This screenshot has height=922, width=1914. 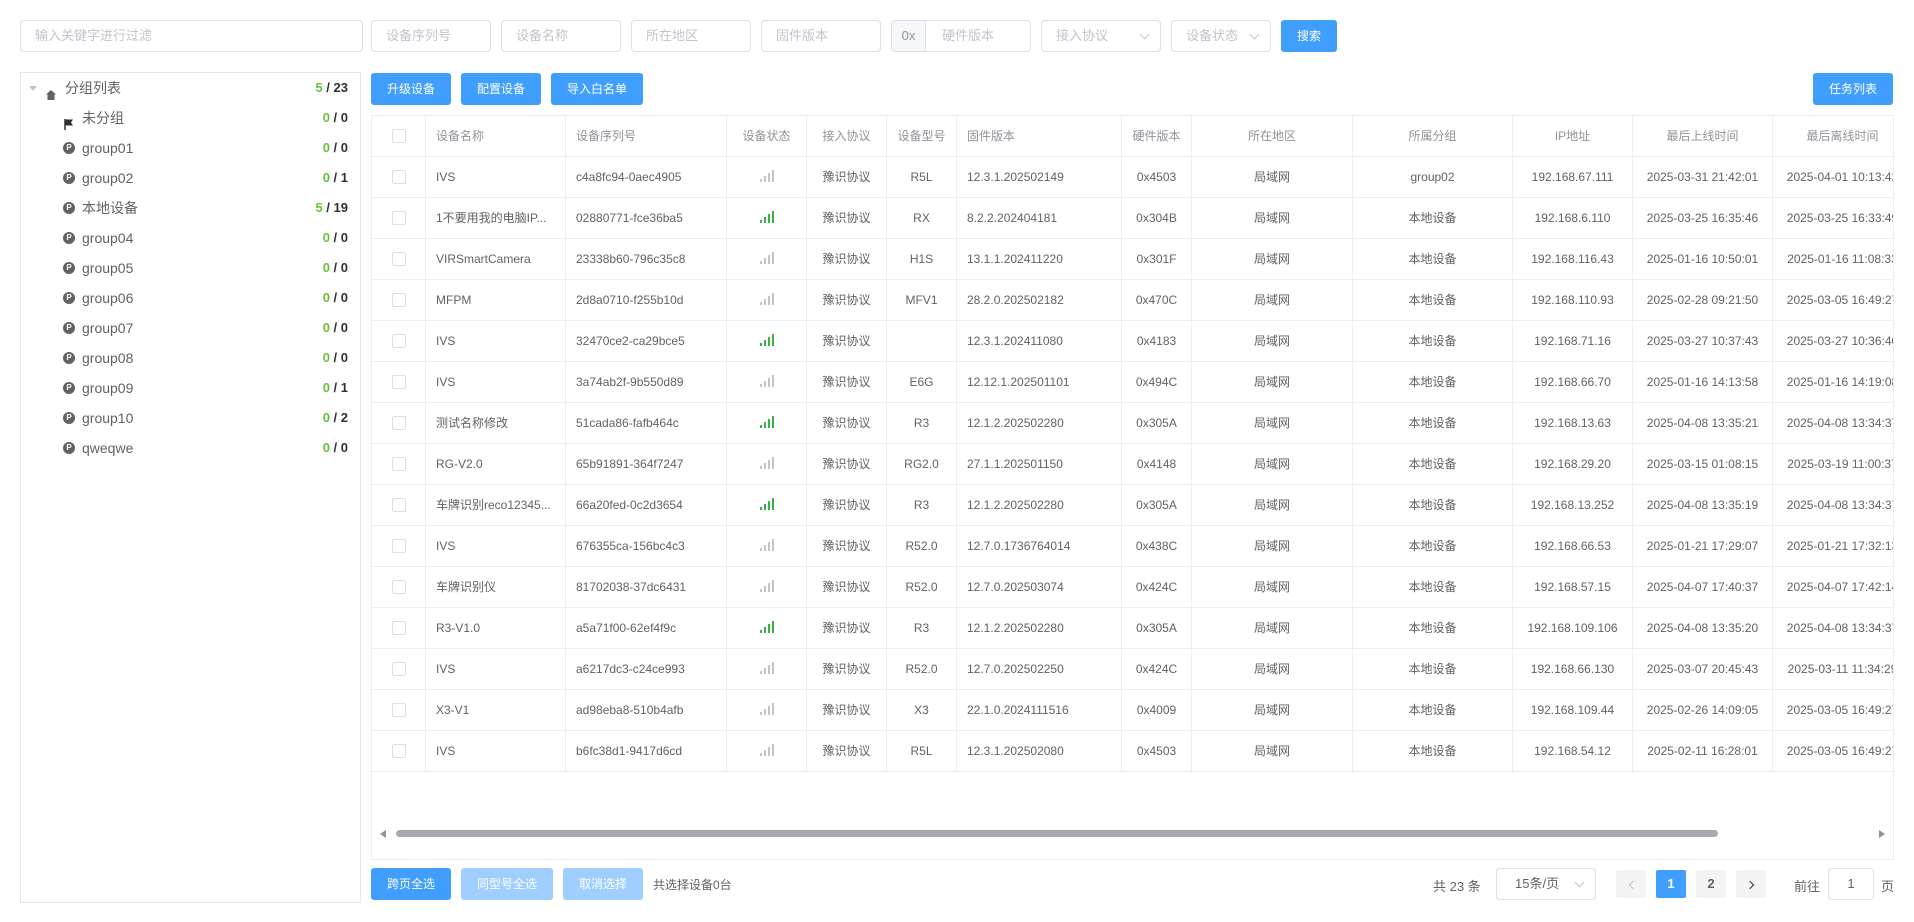 I want to click on tree-item: P 本地设备 5 / 19, so click(x=190, y=208).